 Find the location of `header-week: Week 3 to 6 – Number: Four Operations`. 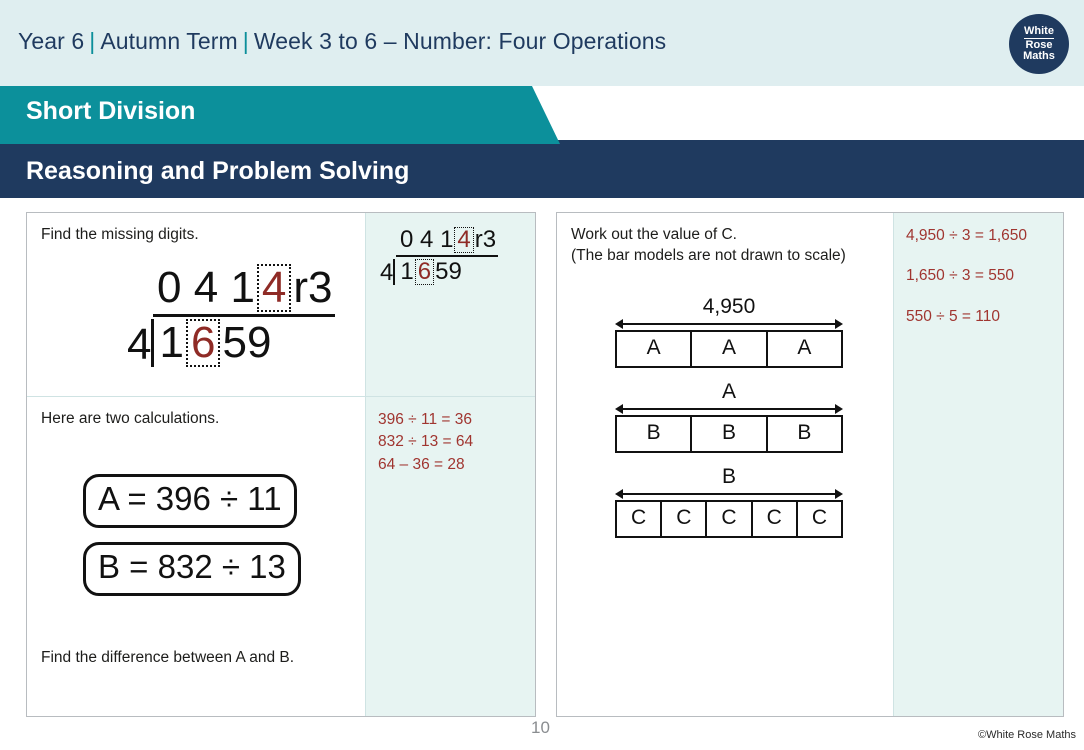

header-week: Week 3 to 6 – Number: Four Operations is located at coordinates (460, 41).